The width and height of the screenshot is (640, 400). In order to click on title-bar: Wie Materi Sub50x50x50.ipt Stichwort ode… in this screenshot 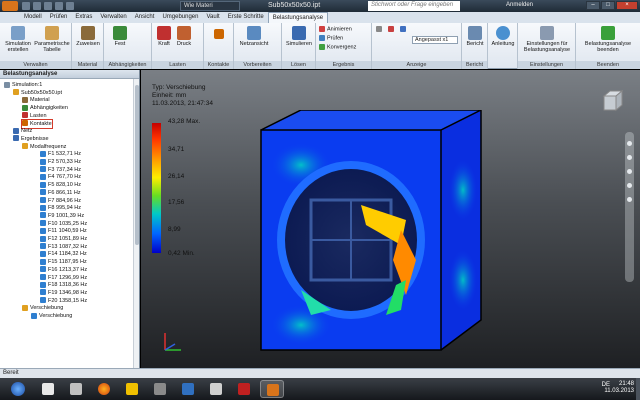, I will do `click(320, 6)`.